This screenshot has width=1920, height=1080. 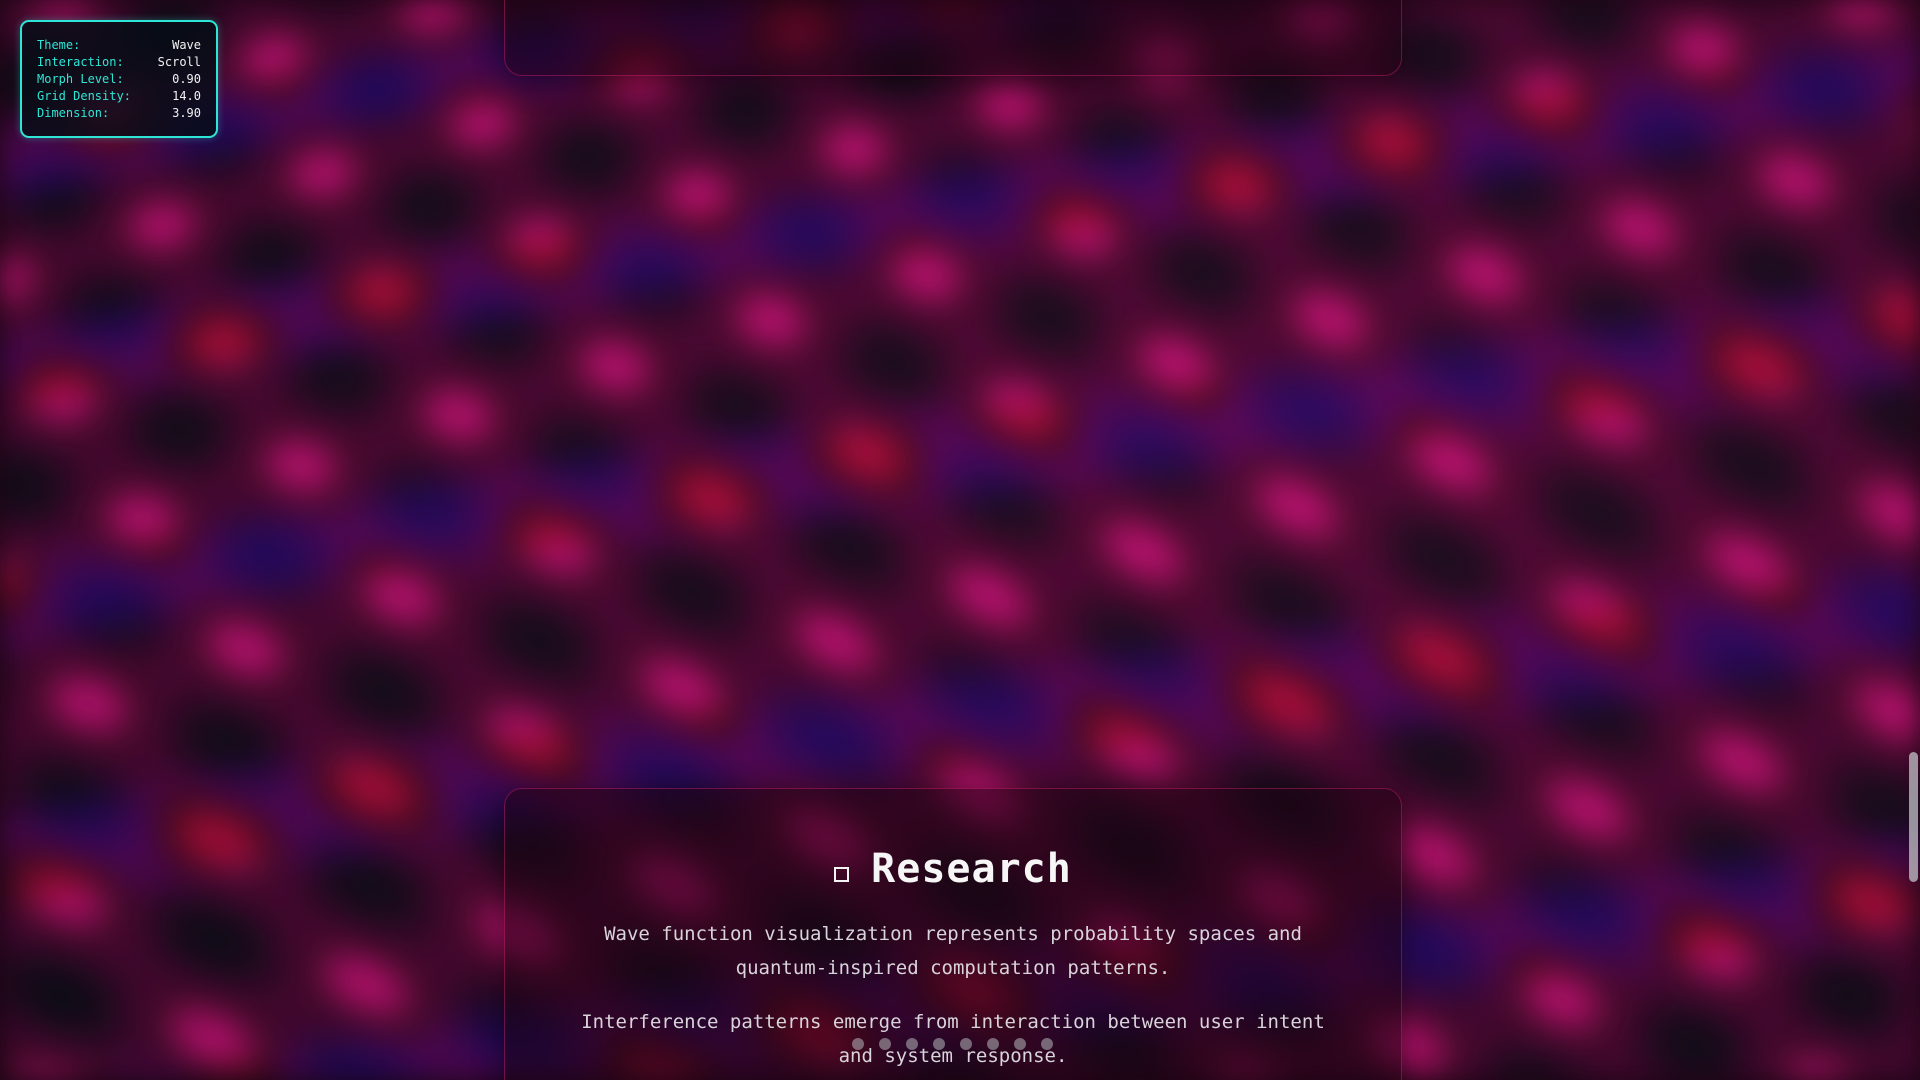 I want to click on hud-row-grid-density: Grid Density: 14.0, so click(x=119, y=96).